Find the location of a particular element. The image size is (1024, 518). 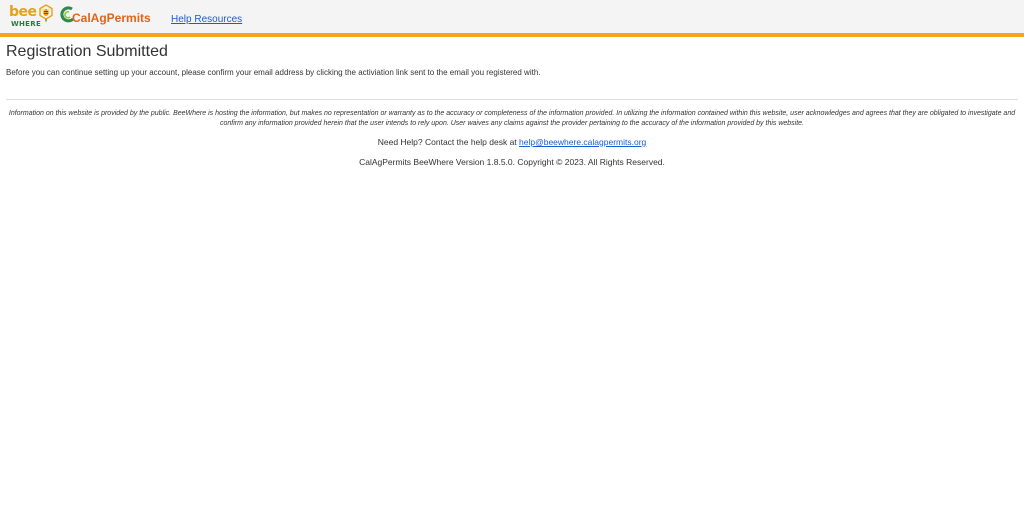

help-desk-prefix: Need Help? Contact the help desk at is located at coordinates (448, 142).